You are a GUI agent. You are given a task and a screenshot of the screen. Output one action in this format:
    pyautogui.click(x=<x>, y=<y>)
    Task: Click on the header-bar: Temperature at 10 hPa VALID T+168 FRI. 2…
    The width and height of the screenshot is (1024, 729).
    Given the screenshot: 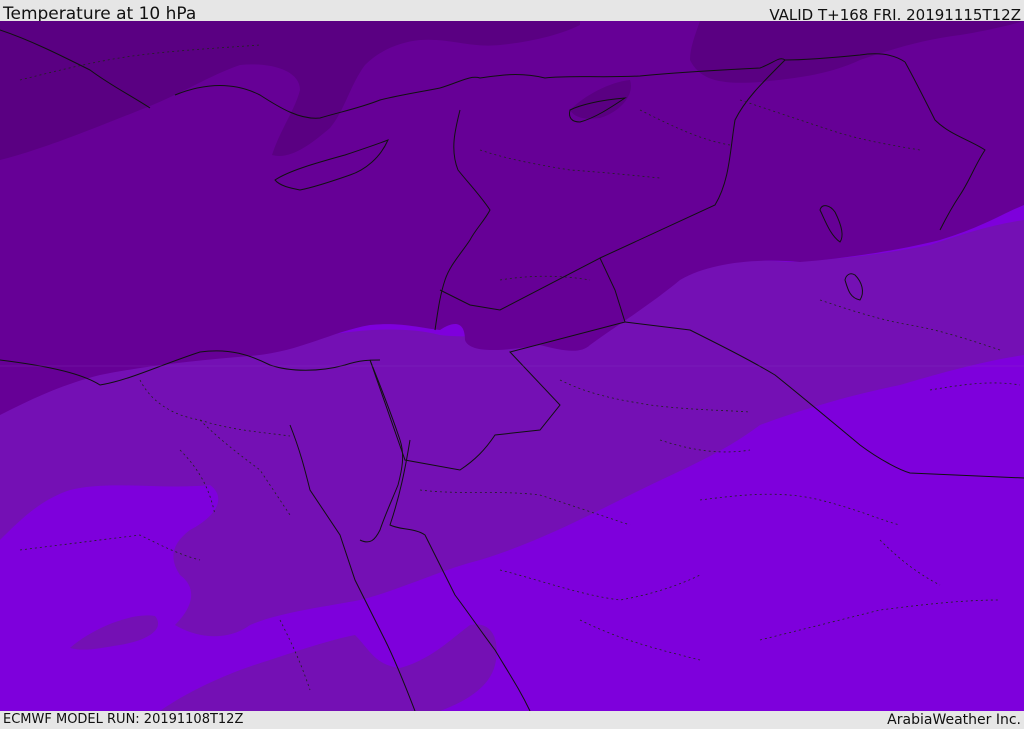 What is the action you would take?
    pyautogui.click(x=512, y=12)
    